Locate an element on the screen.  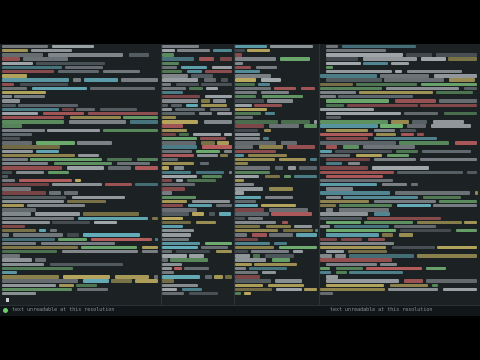
pane-compile-output is located at coordinates (276, 175).